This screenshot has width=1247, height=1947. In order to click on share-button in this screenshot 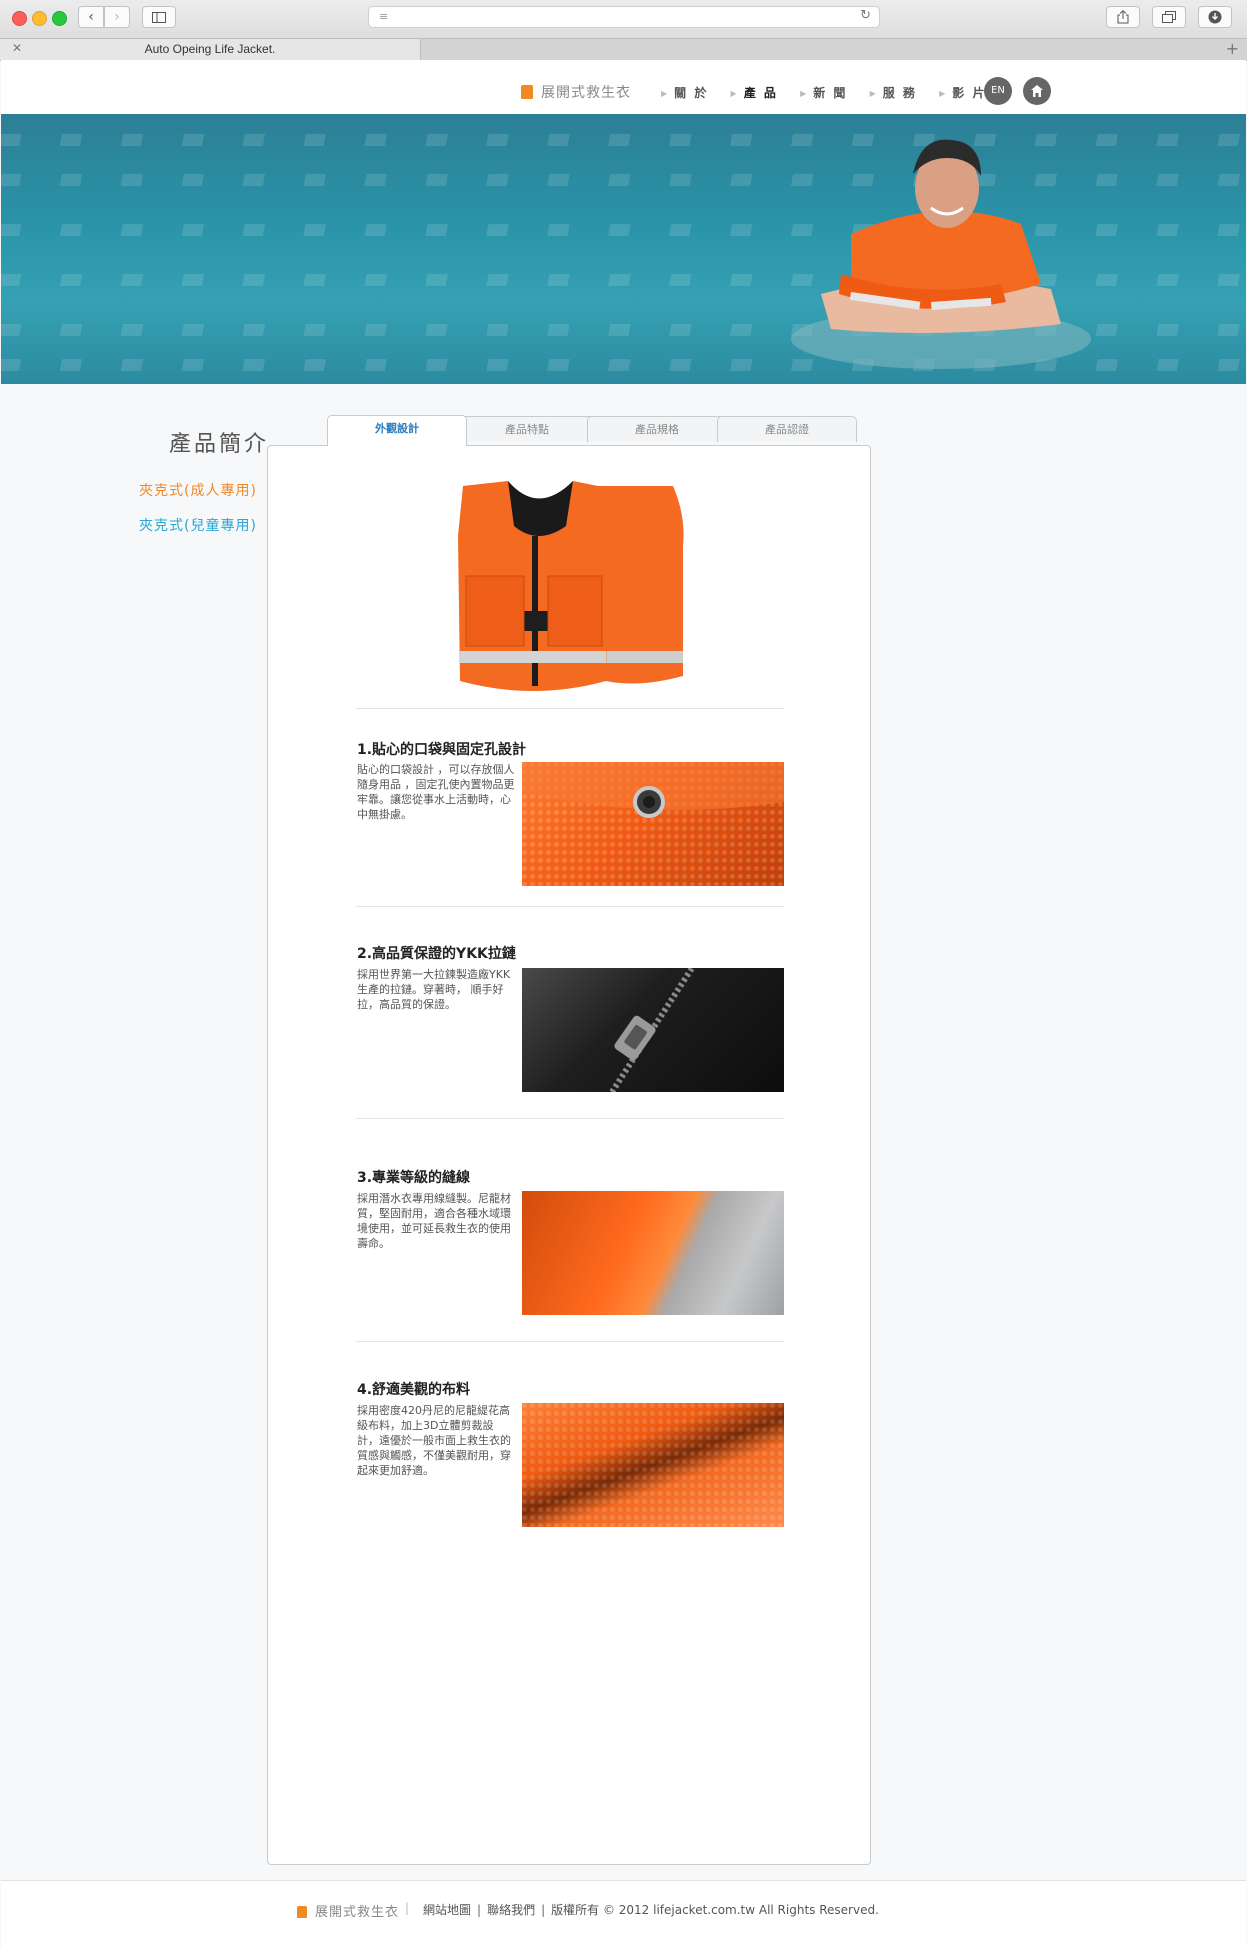, I will do `click(1123, 17)`.